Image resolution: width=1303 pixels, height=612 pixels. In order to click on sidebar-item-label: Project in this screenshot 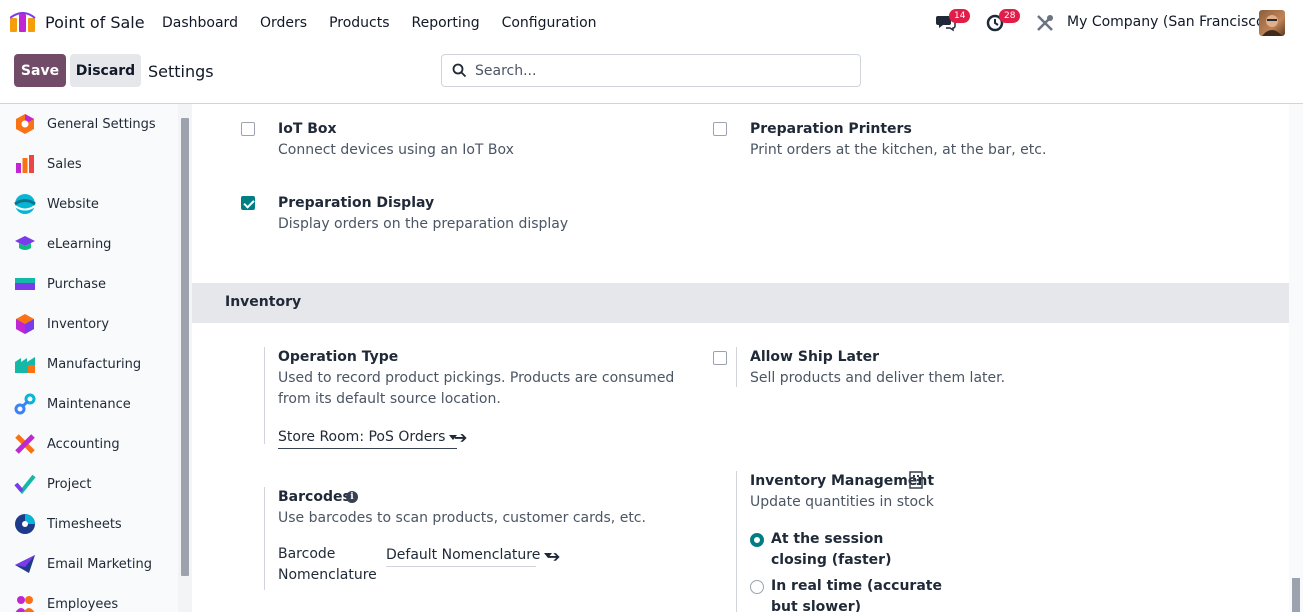, I will do `click(69, 484)`.